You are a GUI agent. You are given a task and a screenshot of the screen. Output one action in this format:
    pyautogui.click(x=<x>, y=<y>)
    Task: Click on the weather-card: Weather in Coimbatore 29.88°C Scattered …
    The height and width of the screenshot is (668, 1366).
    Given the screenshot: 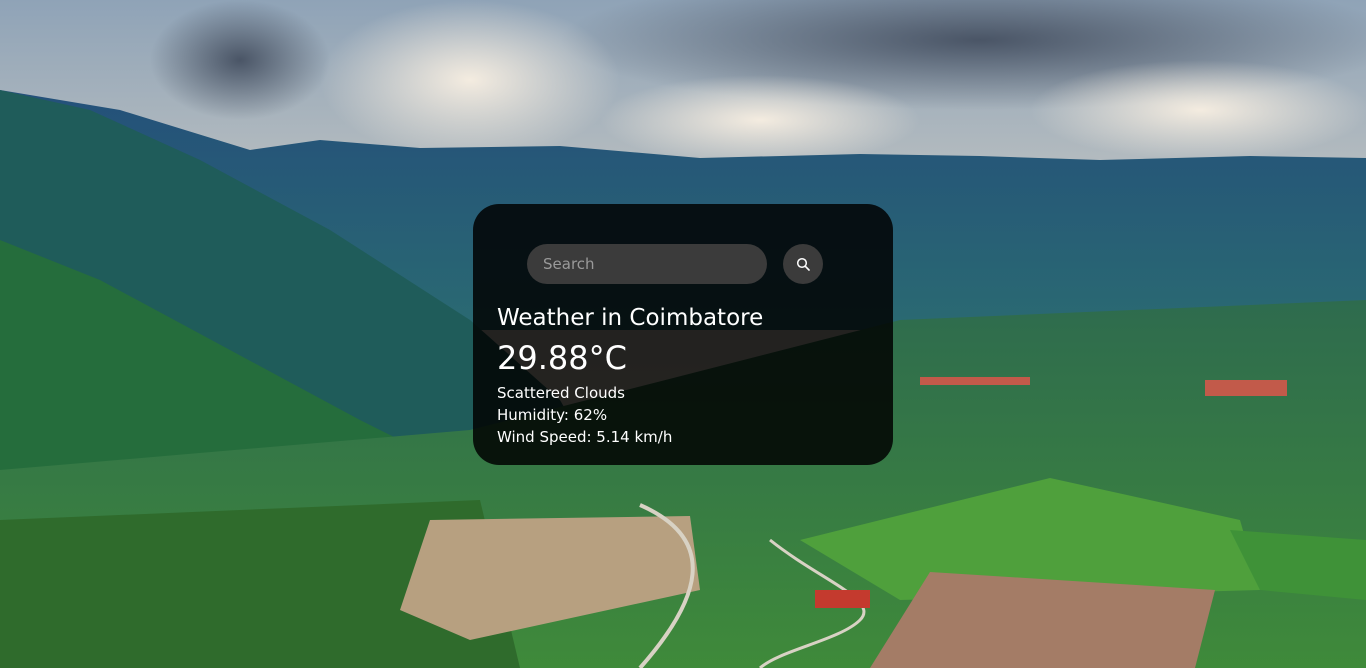 What is the action you would take?
    pyautogui.click(x=683, y=334)
    